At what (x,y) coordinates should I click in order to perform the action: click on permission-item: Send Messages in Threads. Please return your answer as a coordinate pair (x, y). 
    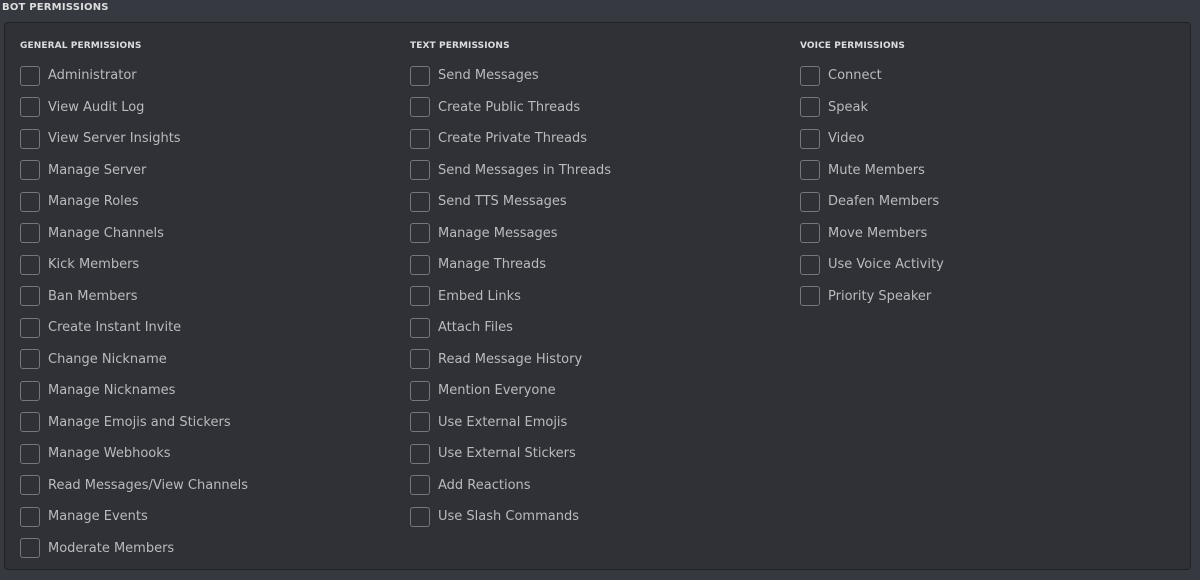
    Looking at the image, I should click on (510, 171).